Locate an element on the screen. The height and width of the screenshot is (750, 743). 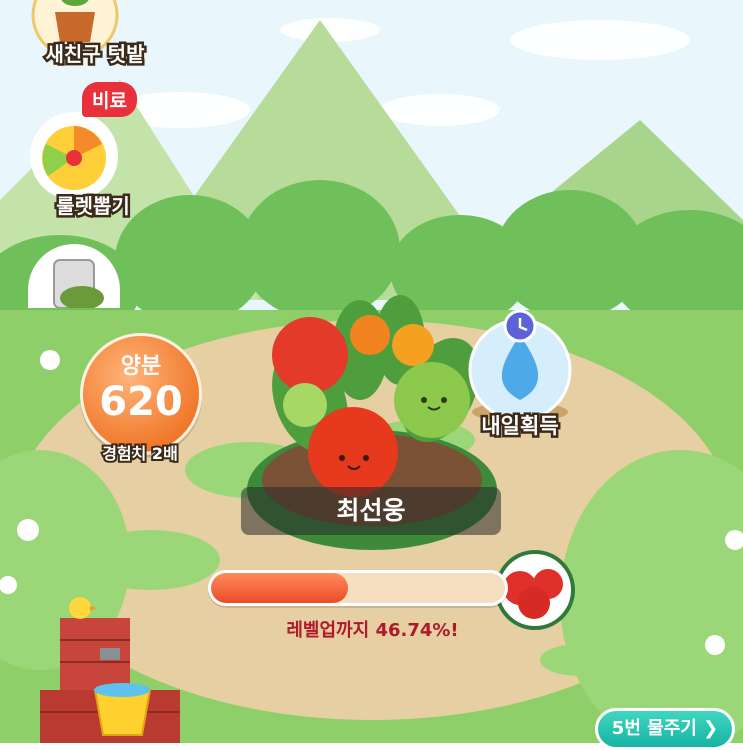
phone-plant-button is located at coordinates (74, 277).